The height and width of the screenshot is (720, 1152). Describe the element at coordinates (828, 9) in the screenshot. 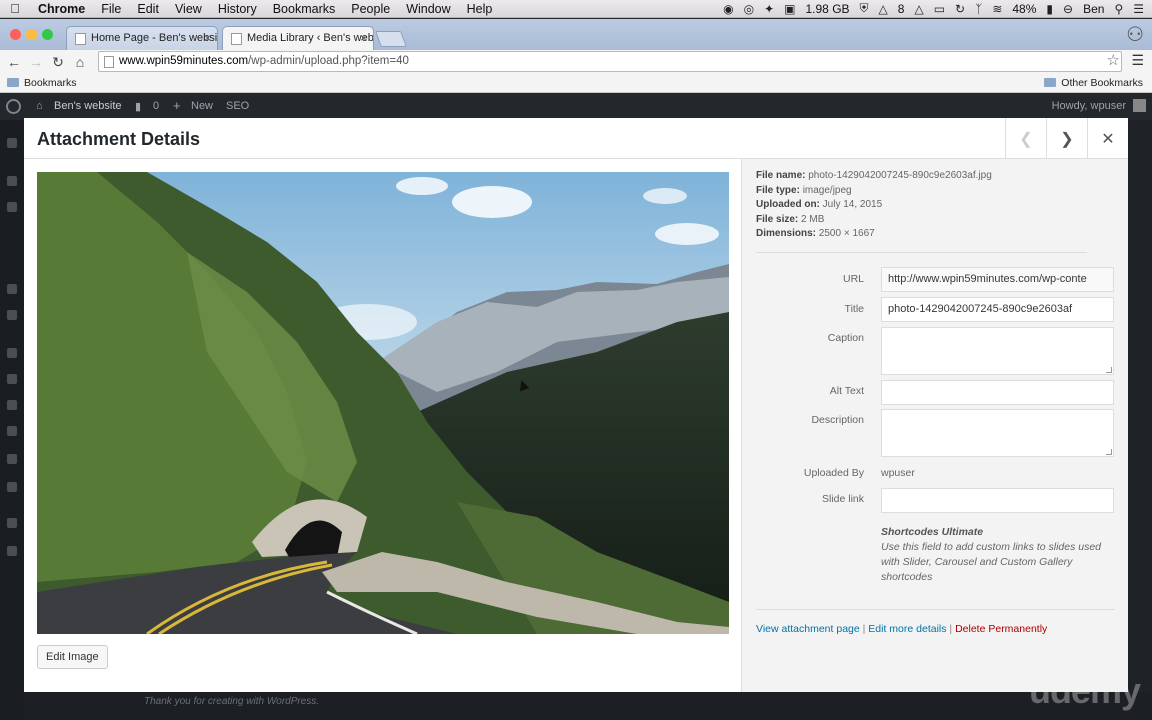

I see `memory-usage: 1.98 GB` at that location.